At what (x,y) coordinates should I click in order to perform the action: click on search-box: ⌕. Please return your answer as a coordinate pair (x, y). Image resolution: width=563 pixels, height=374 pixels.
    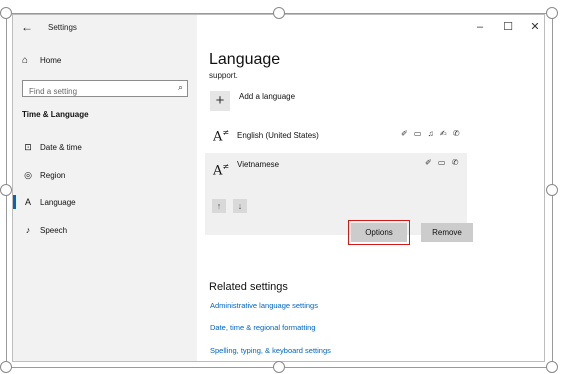
    Looking at the image, I should click on (105, 89).